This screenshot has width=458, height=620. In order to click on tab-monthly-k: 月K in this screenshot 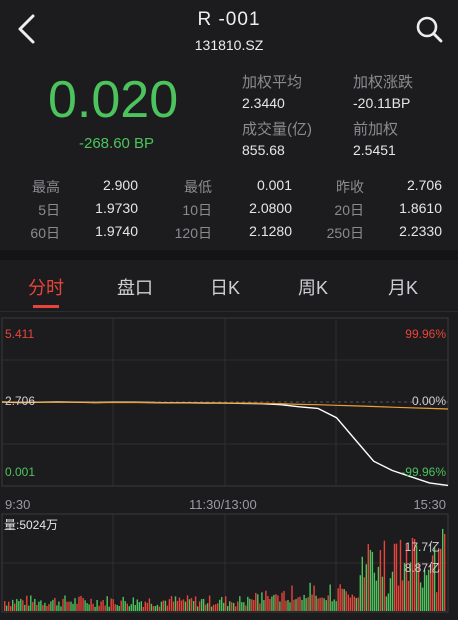, I will do `click(403, 287)`.